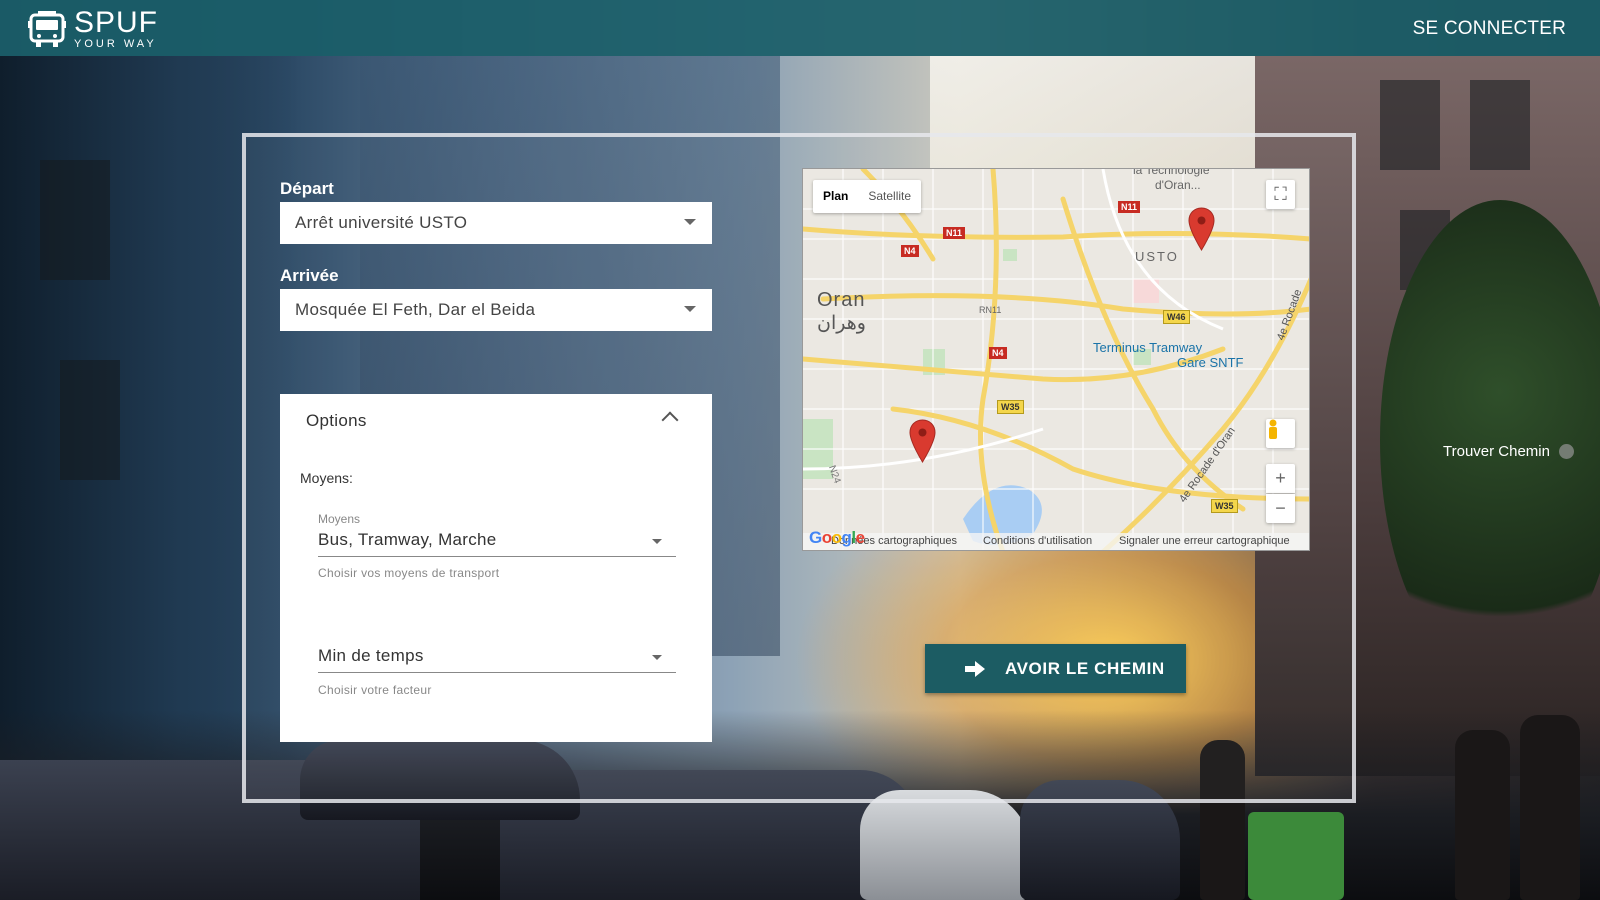 This screenshot has height=900, width=1600. I want to click on background-trash-bin, so click(1296, 856).